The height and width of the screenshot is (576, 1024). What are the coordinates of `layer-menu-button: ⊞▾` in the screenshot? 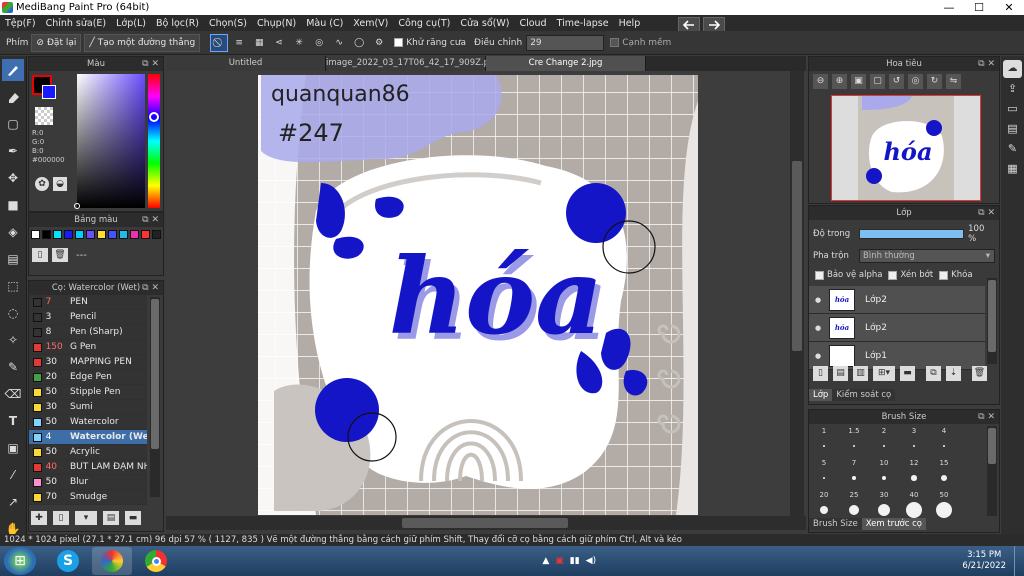 It's located at (884, 373).